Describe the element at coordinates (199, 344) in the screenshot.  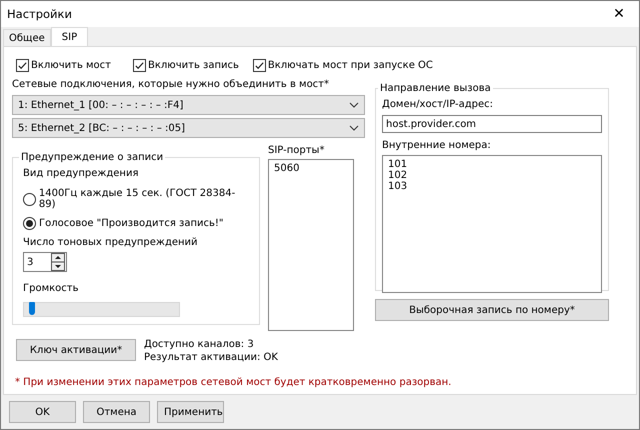
I see `channels-text: Доступно каналов: 3` at that location.